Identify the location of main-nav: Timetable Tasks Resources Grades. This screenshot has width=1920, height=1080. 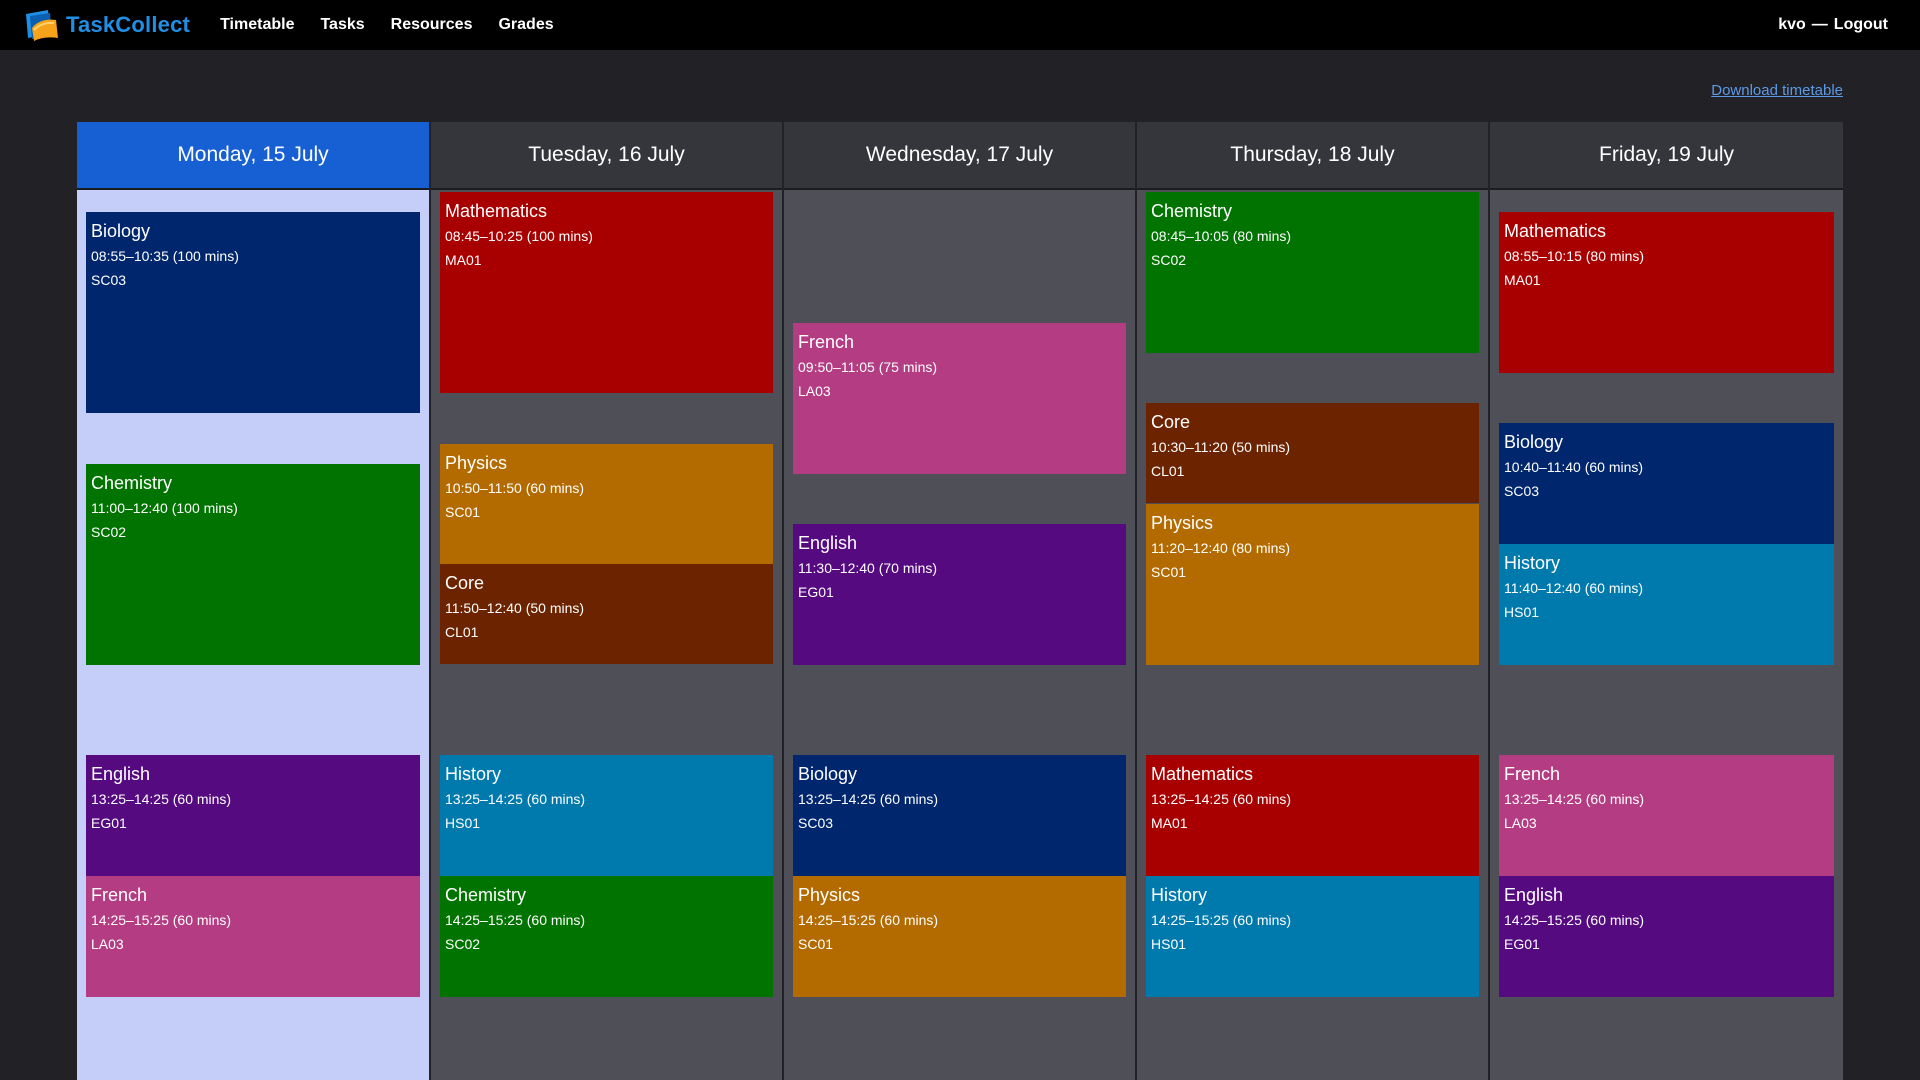
(400, 25).